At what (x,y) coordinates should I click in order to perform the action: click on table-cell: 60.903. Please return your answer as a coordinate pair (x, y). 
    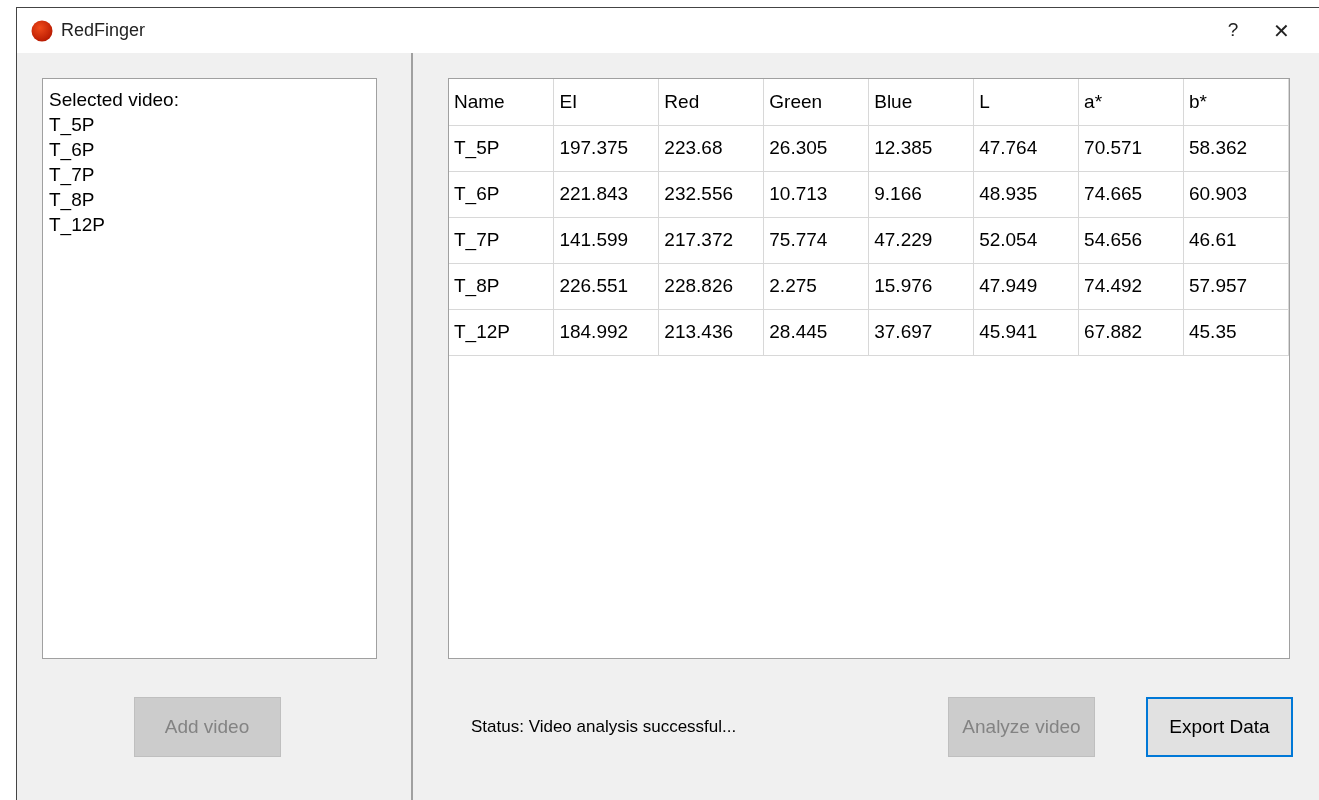
    Looking at the image, I should click on (1236, 194).